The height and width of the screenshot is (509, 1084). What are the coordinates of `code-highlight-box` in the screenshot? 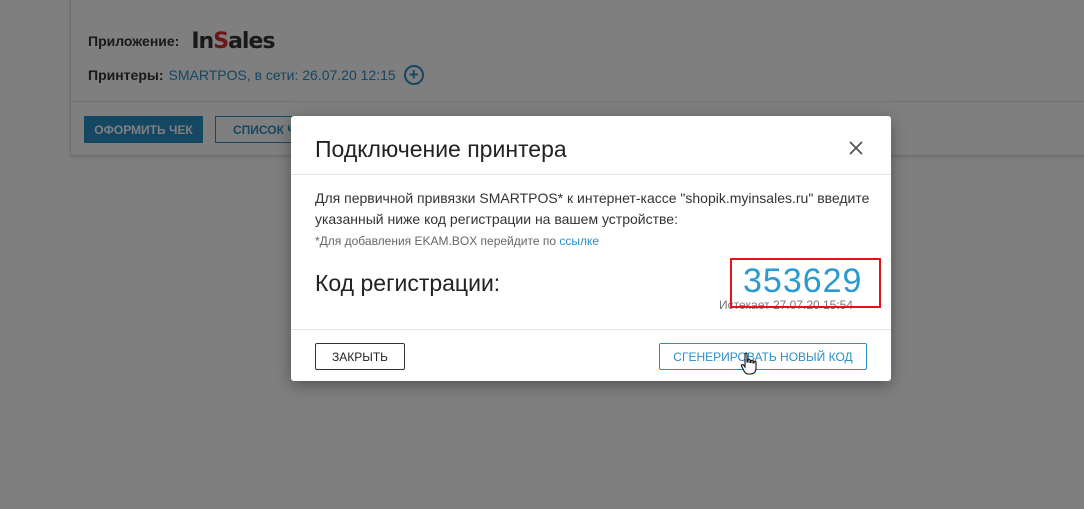 It's located at (805, 283).